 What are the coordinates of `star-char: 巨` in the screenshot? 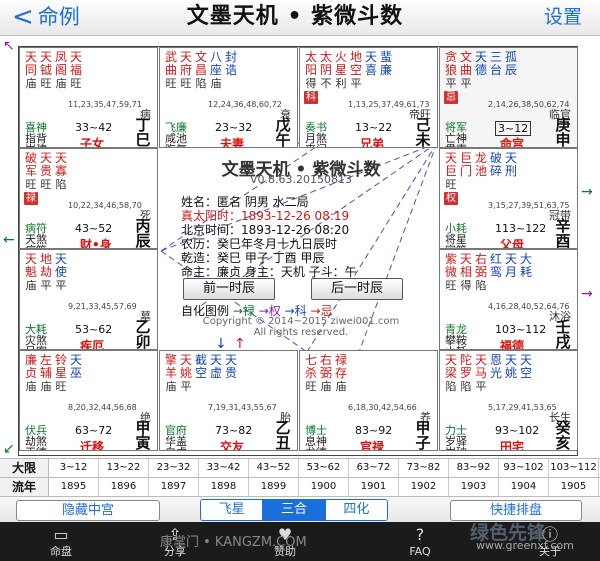 It's located at (450, 171).